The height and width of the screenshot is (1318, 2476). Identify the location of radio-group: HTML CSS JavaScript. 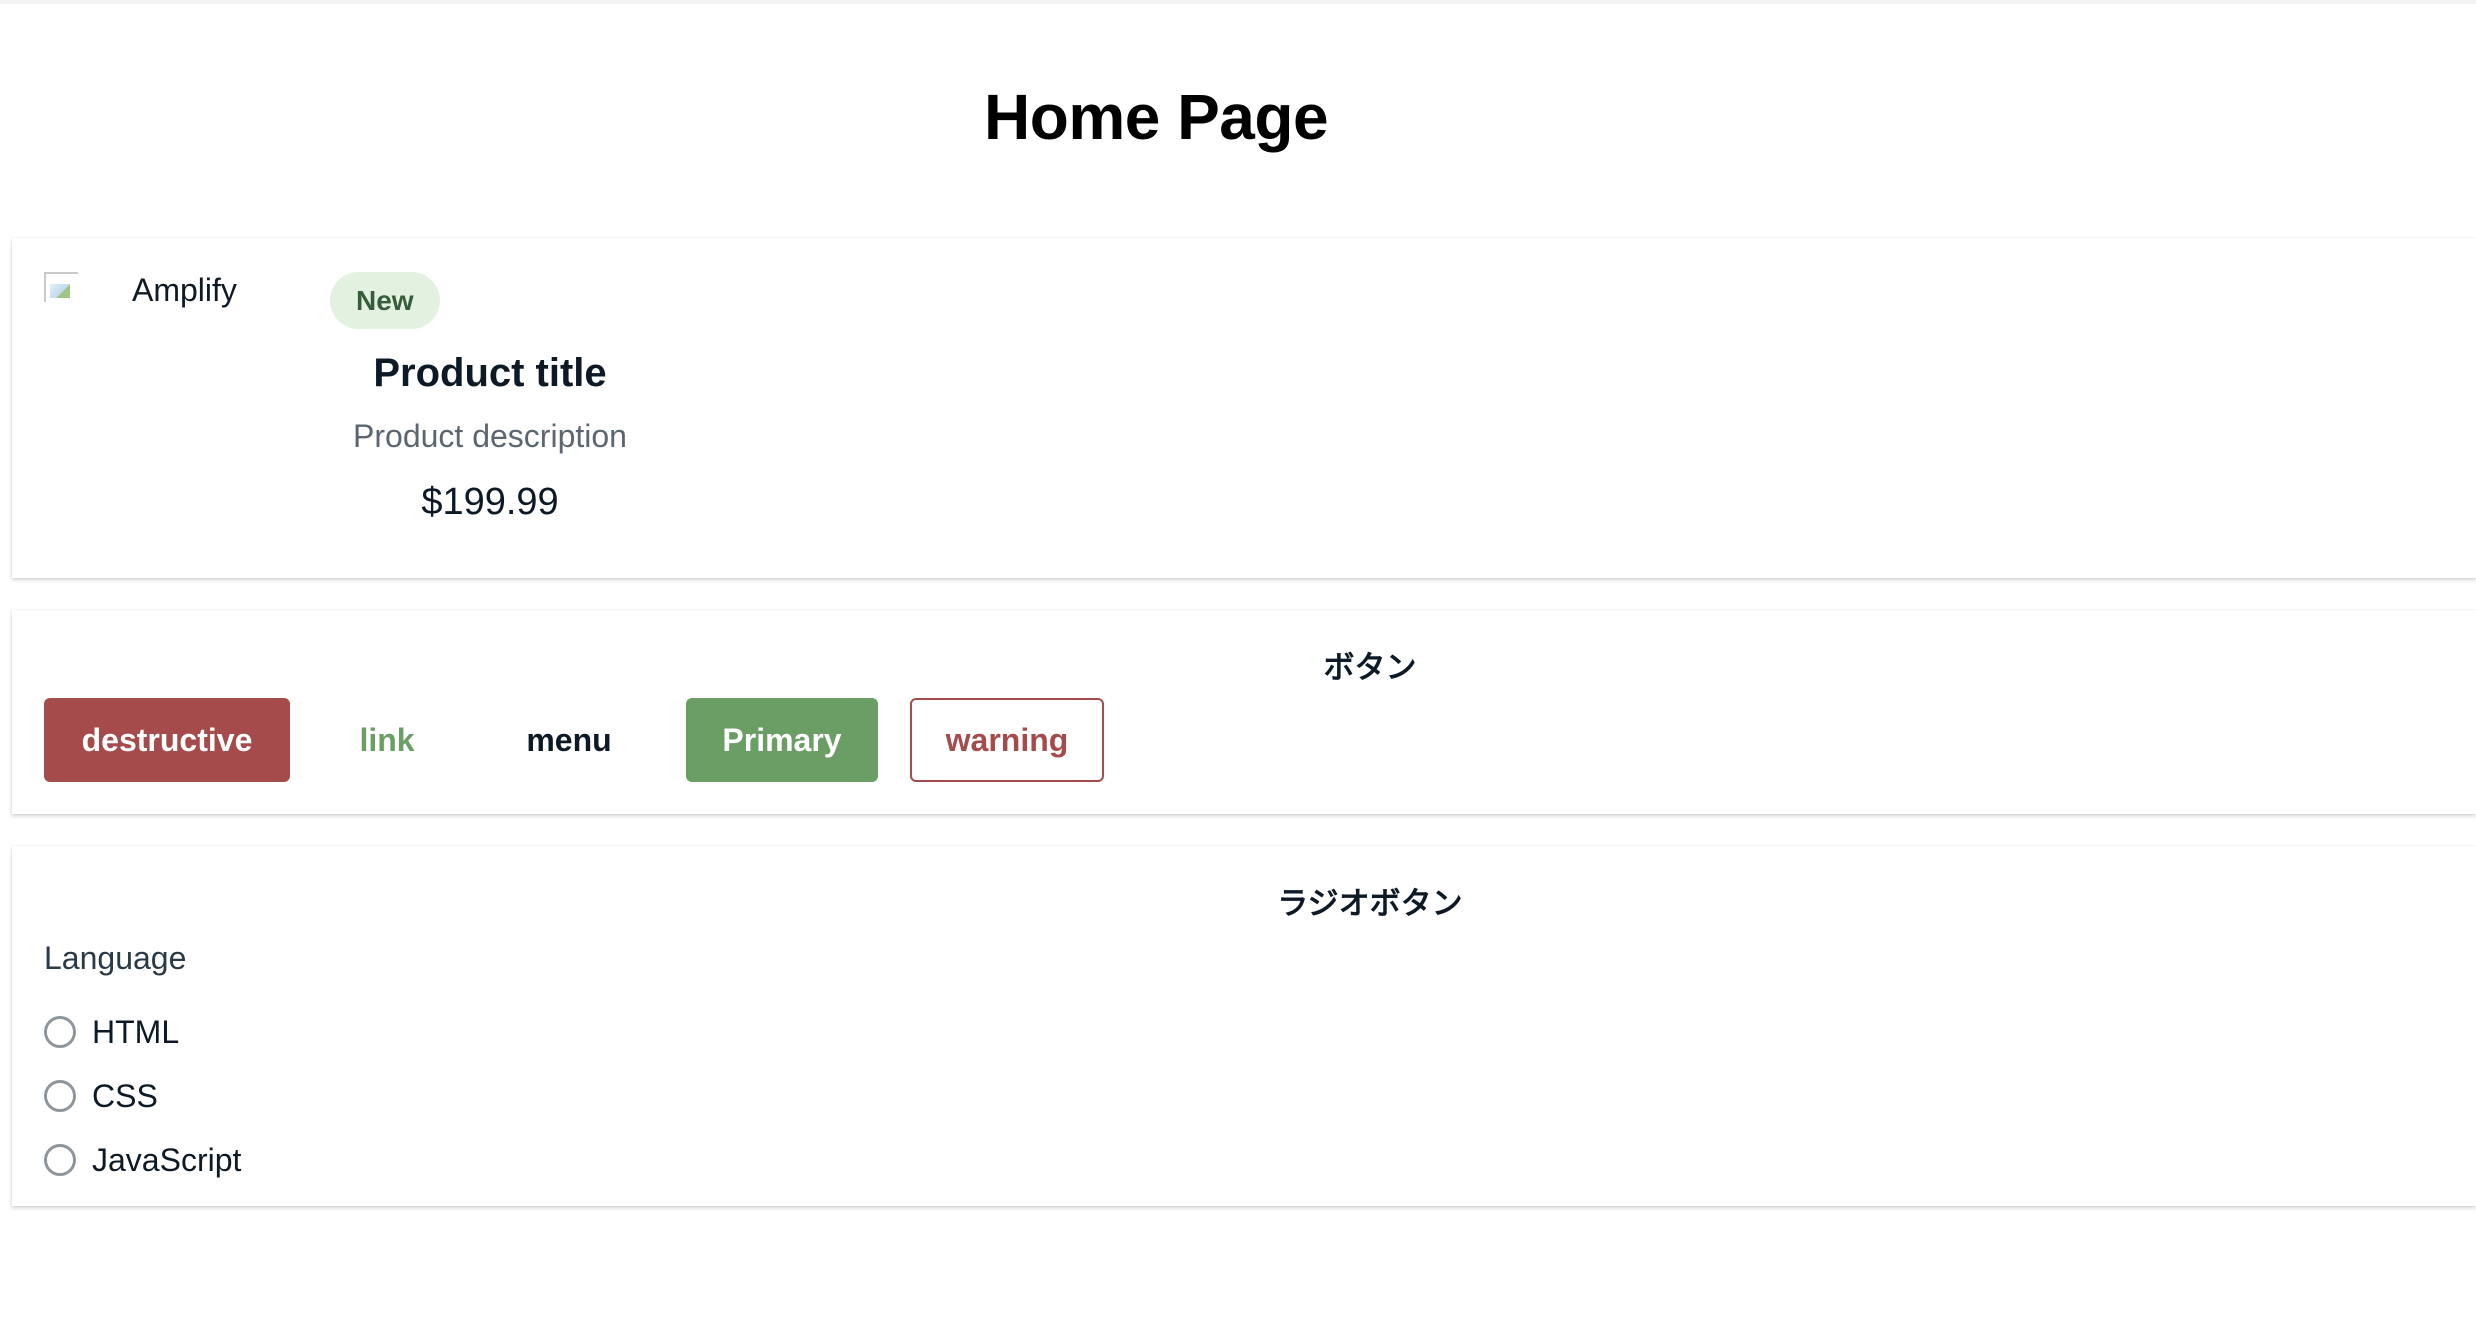
(142, 1096).